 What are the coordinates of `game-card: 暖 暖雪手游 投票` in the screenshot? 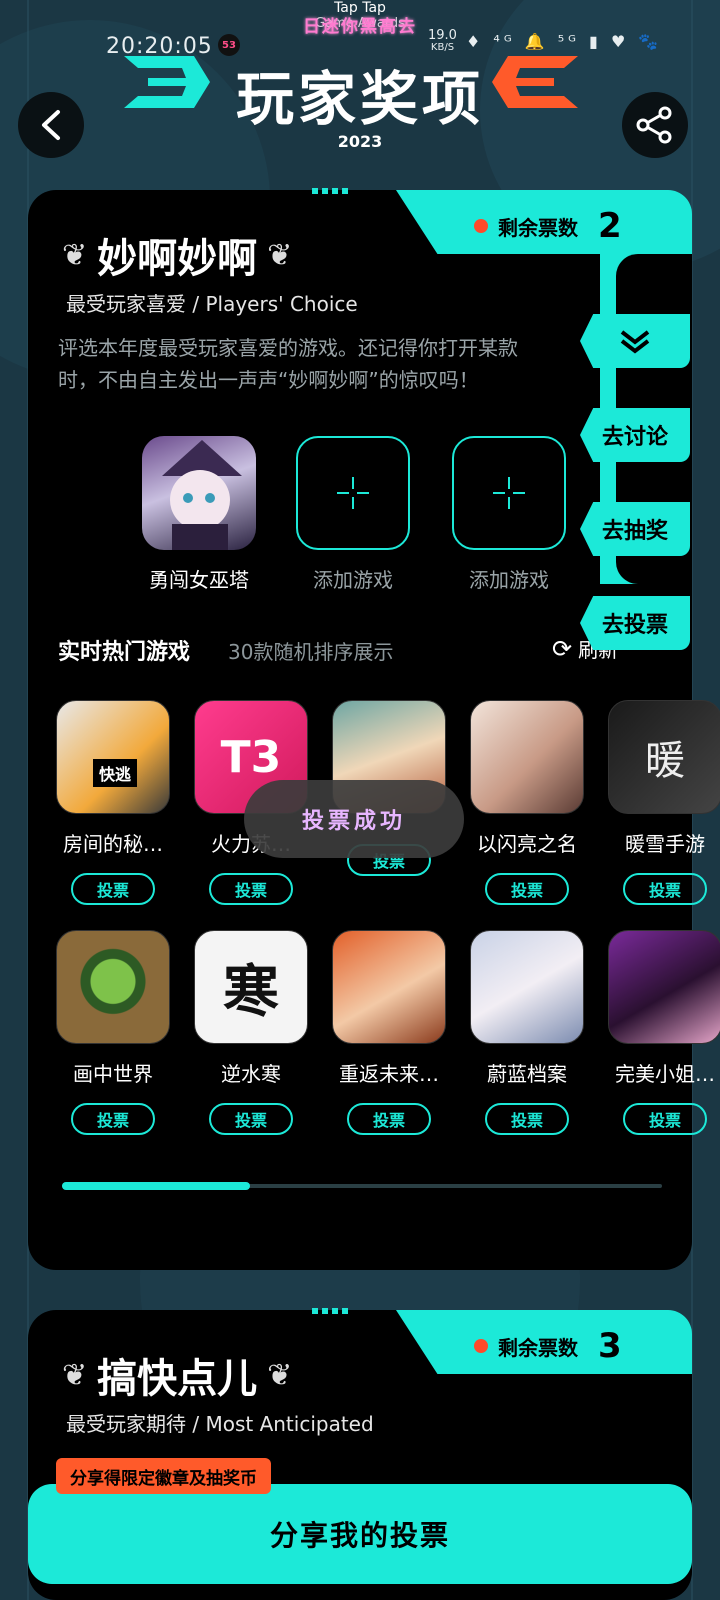 It's located at (660, 802).